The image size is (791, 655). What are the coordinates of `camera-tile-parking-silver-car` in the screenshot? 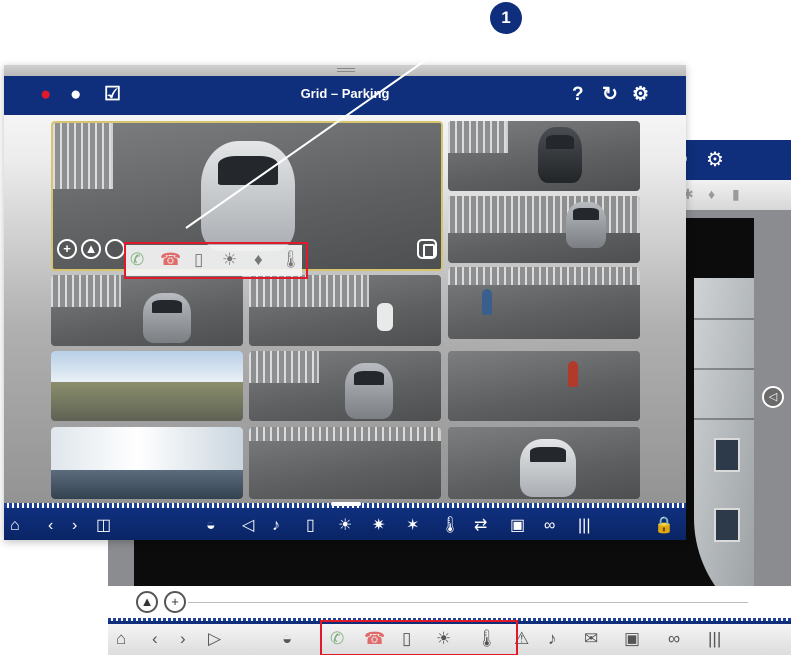 It's located at (544, 463).